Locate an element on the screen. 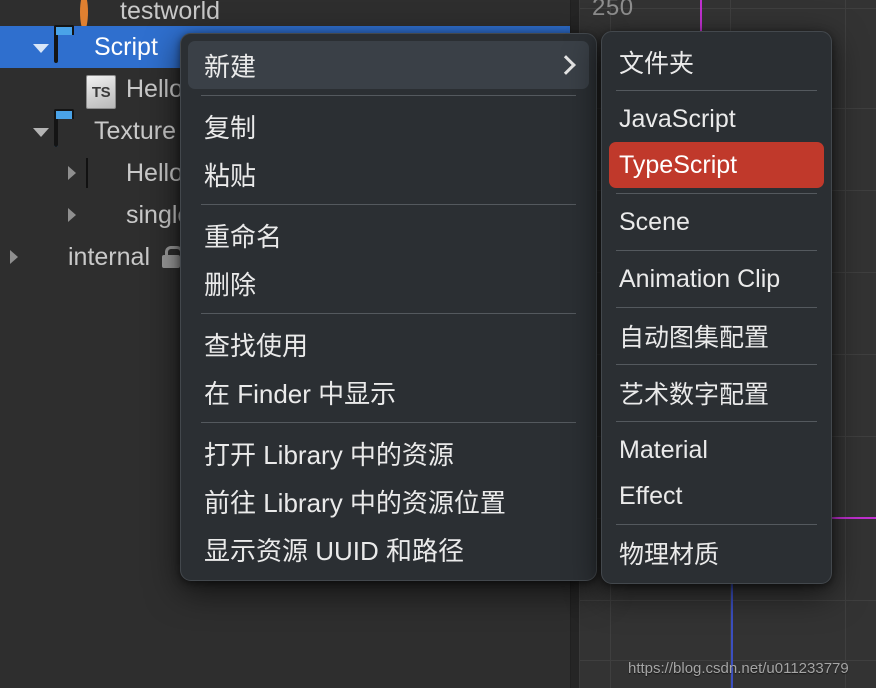 Image resolution: width=876 pixels, height=688 pixels. typescript-file-icon: TS is located at coordinates (102, 92).